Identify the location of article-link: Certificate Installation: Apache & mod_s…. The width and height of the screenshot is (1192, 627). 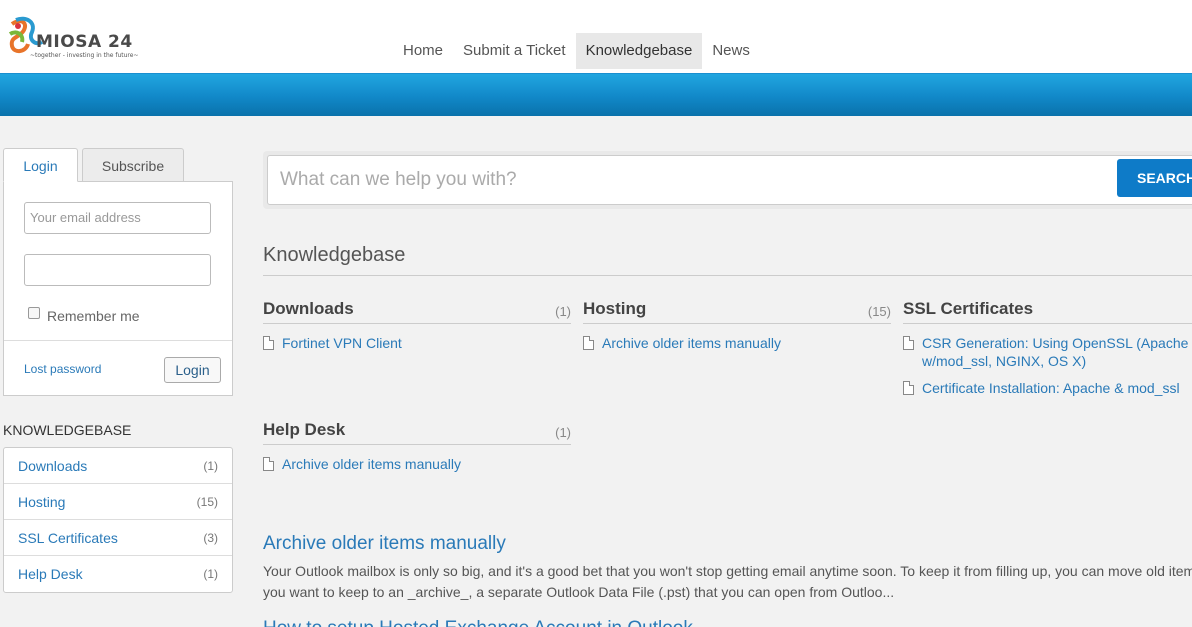
(1047, 388).